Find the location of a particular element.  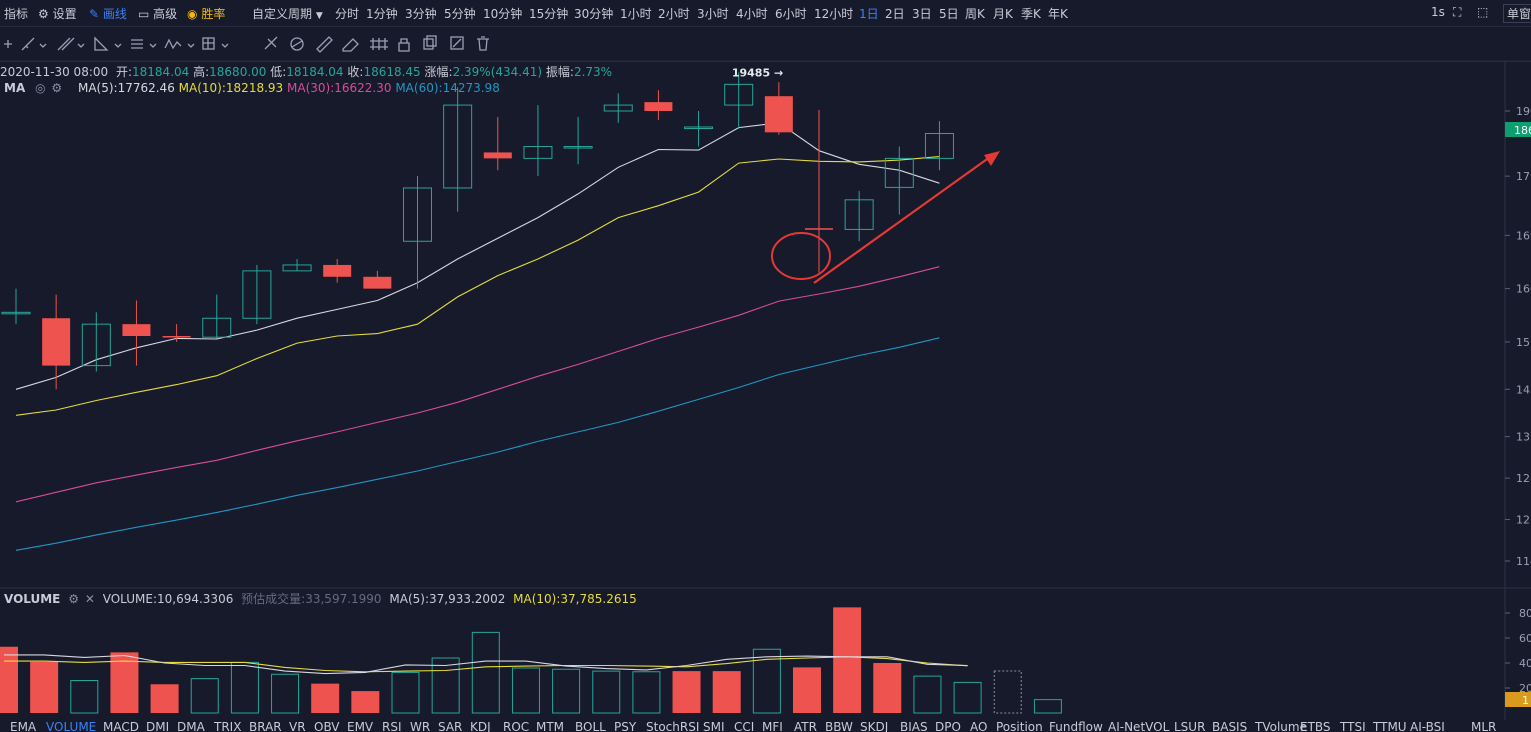

indicator-tab-mtm: MTM is located at coordinates (550, 726).